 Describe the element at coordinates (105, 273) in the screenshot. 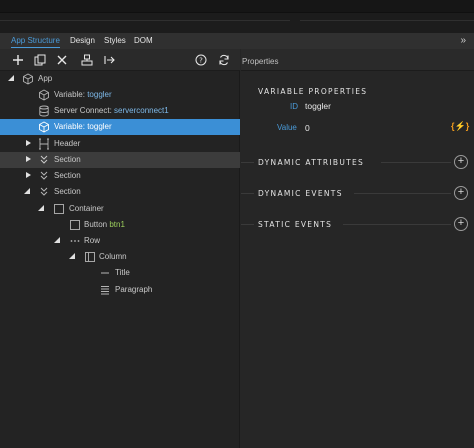

I see `title-icon` at that location.